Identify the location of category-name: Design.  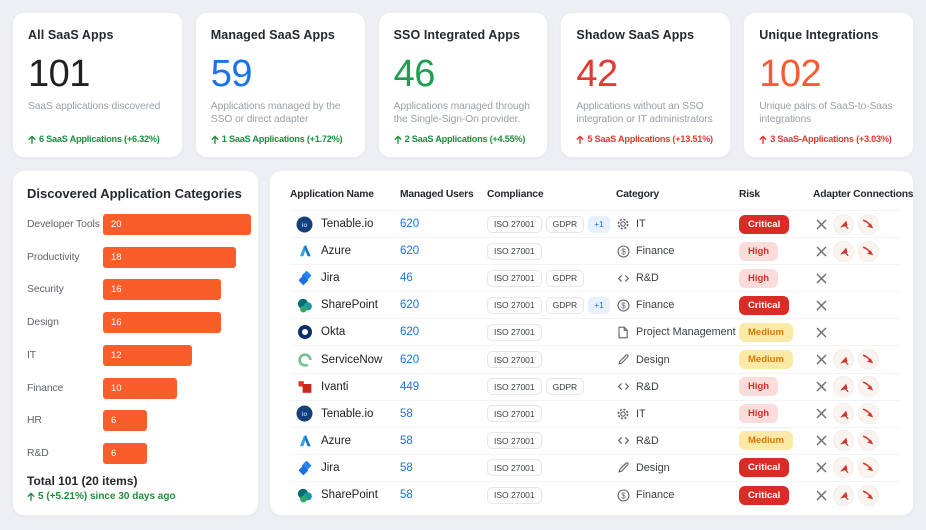
(653, 467).